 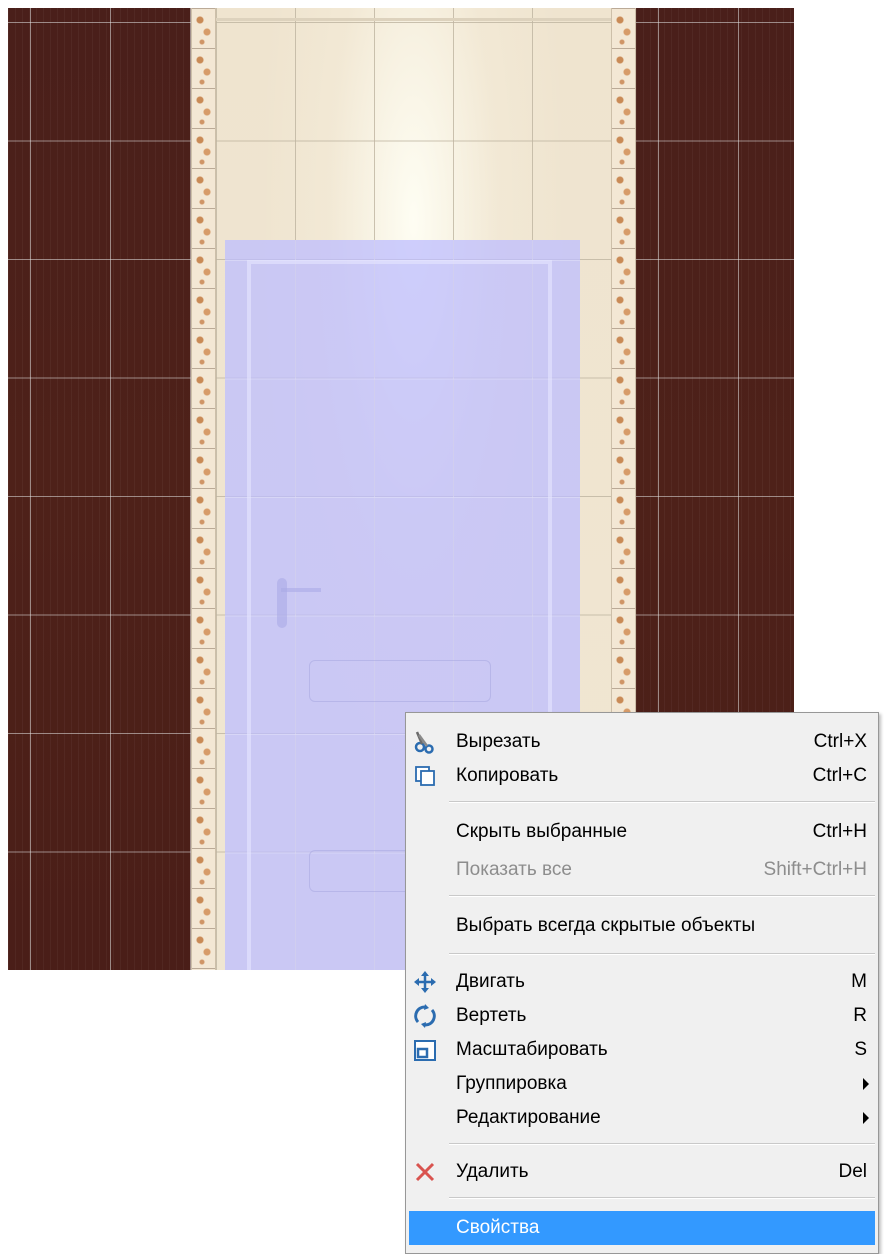 I want to click on menu-item-select-always-hidden: Выбрать всегда скрытые объекты, so click(x=642, y=926).